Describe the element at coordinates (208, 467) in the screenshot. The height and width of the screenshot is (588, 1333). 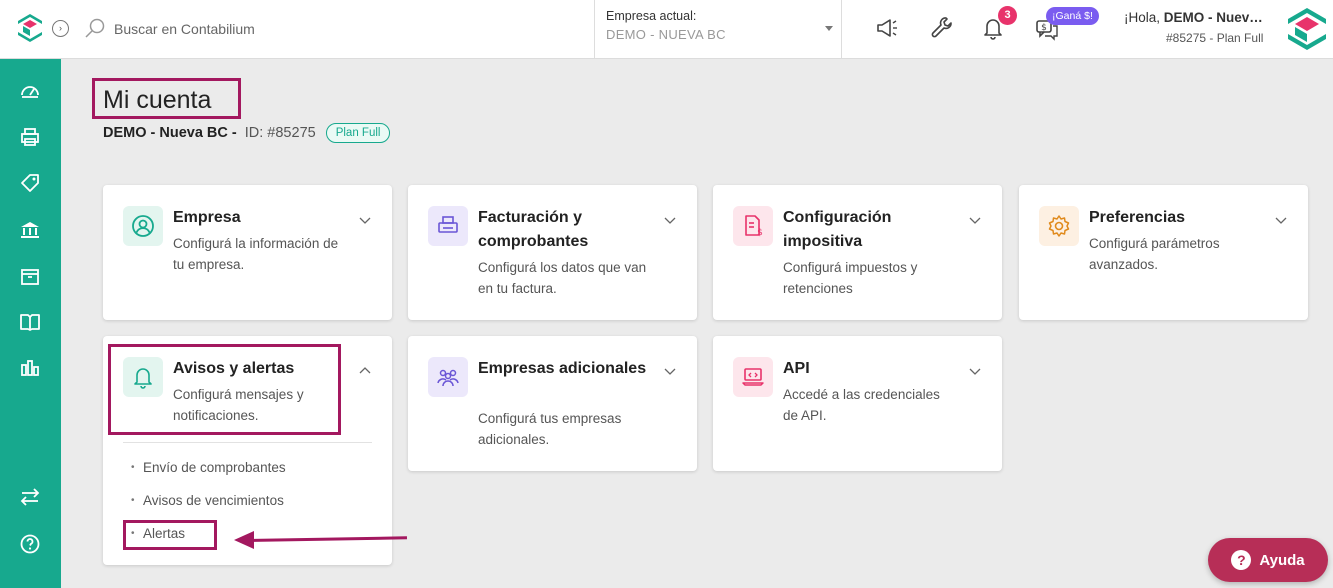
I see `submenu-item-envio-comprobantes: Envío de comprobantes` at that location.